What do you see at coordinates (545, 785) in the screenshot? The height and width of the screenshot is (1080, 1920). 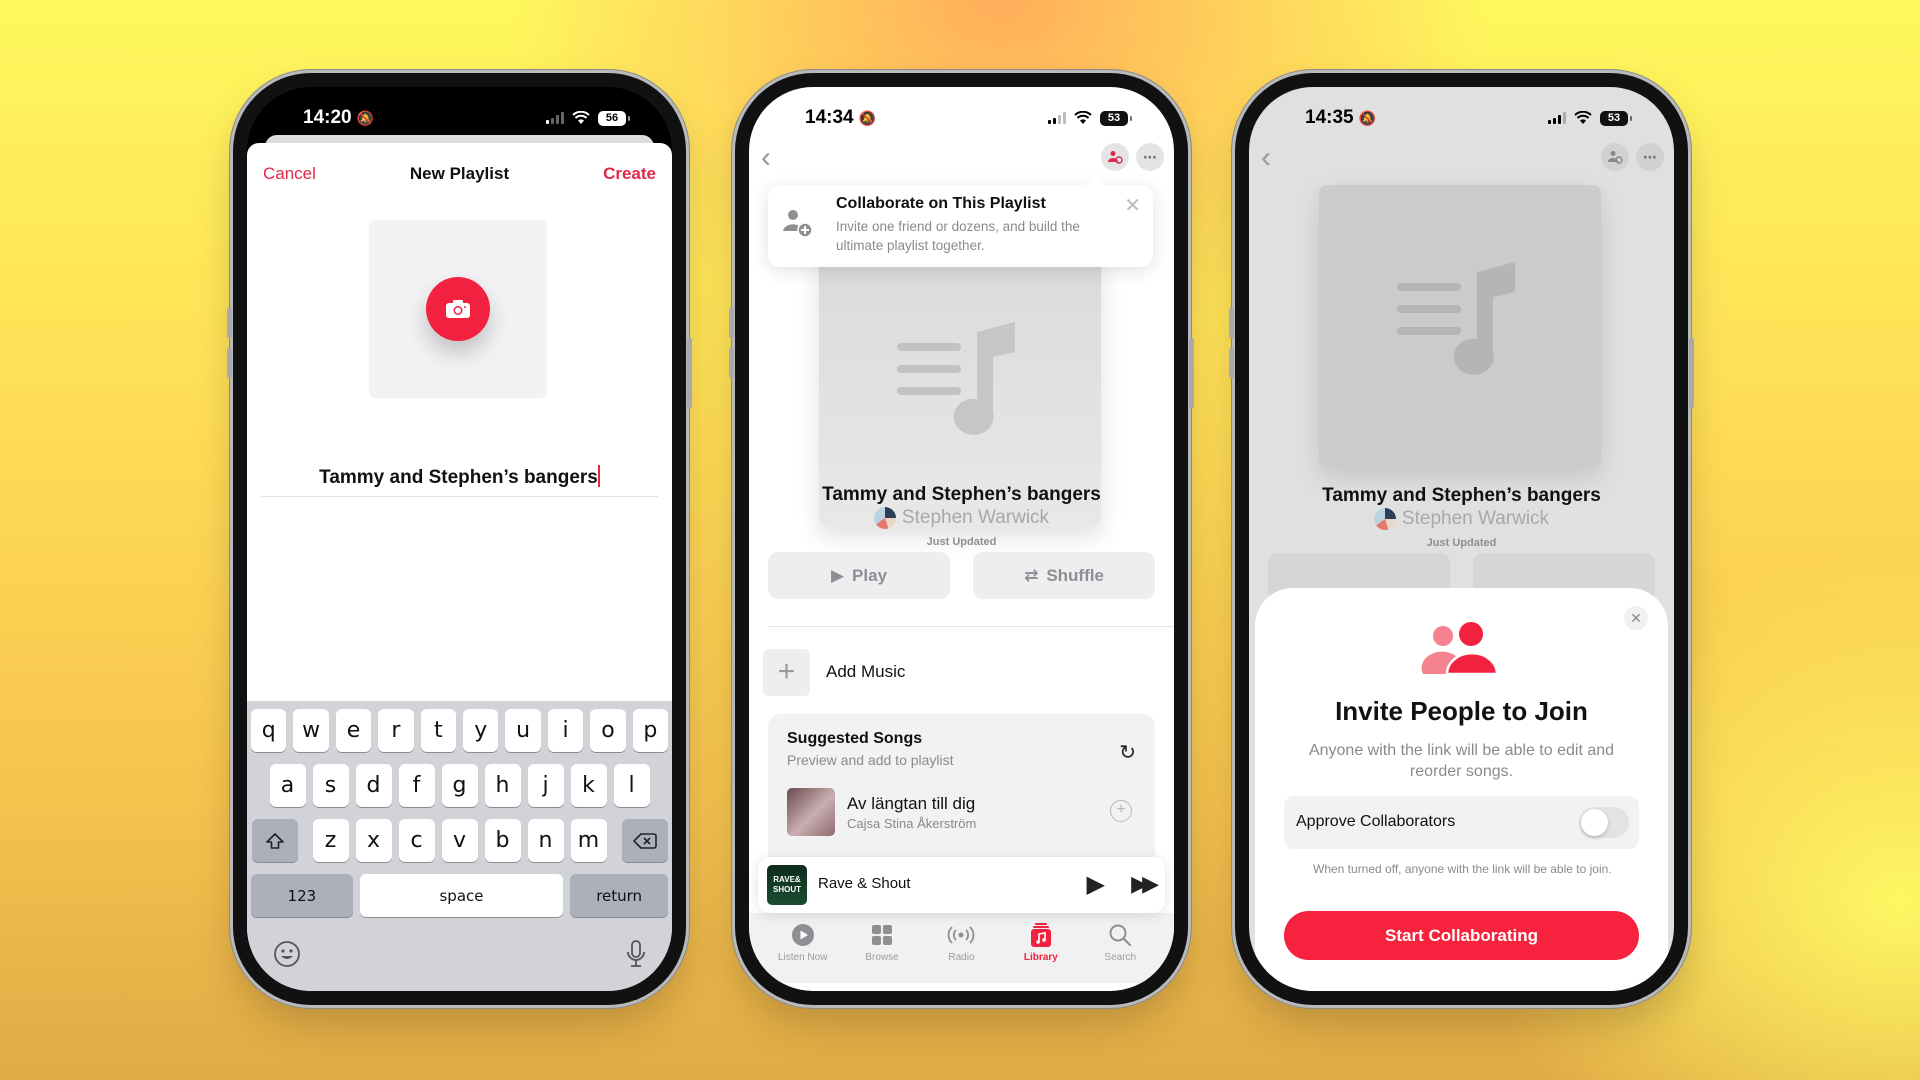 I see `key-j: j` at bounding box center [545, 785].